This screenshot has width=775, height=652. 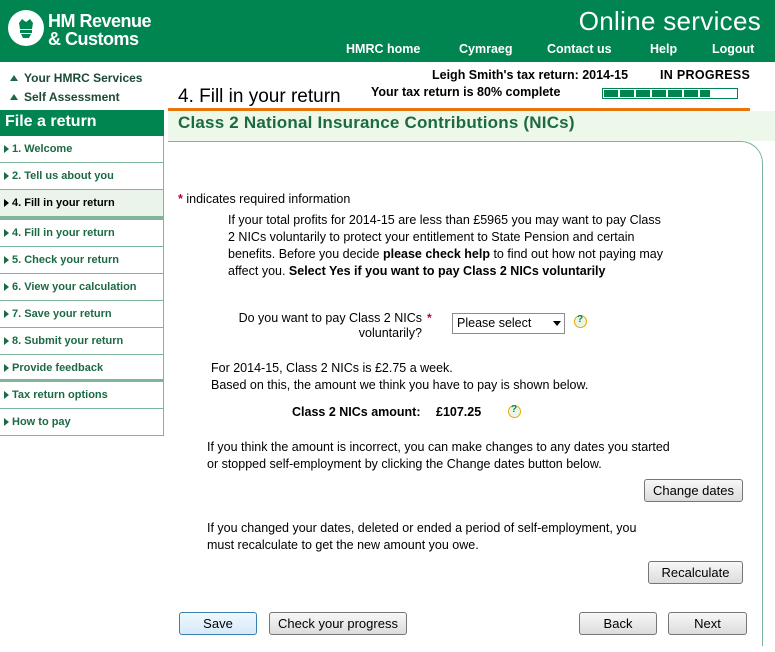 What do you see at coordinates (383, 49) in the screenshot?
I see `nav-hmrc-home-link: HMRC home` at bounding box center [383, 49].